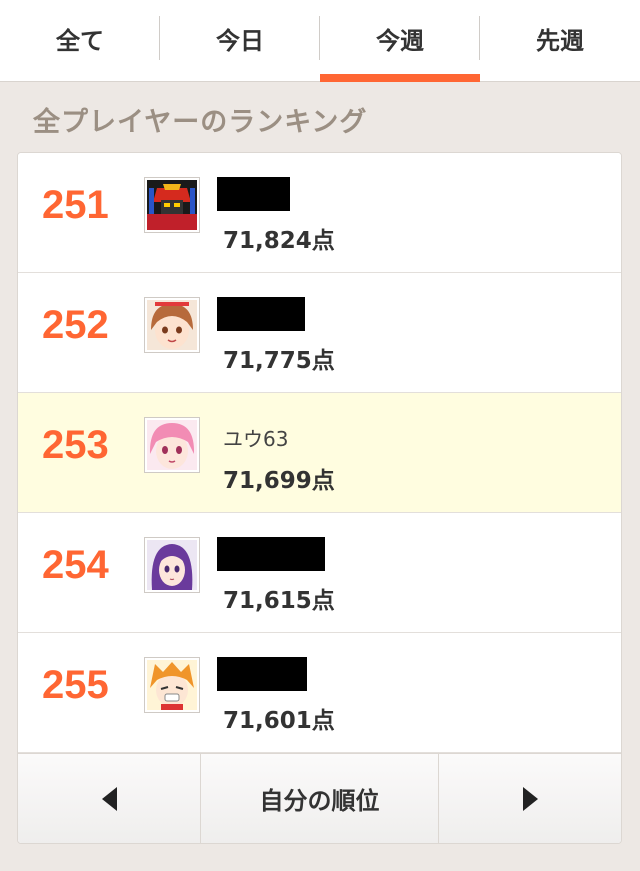  I want to click on player-score: 71,615点, so click(279, 601).